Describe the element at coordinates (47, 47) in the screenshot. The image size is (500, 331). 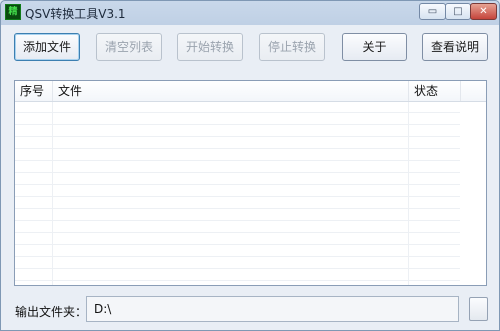
I see `add-file-button: 添加文件` at that location.